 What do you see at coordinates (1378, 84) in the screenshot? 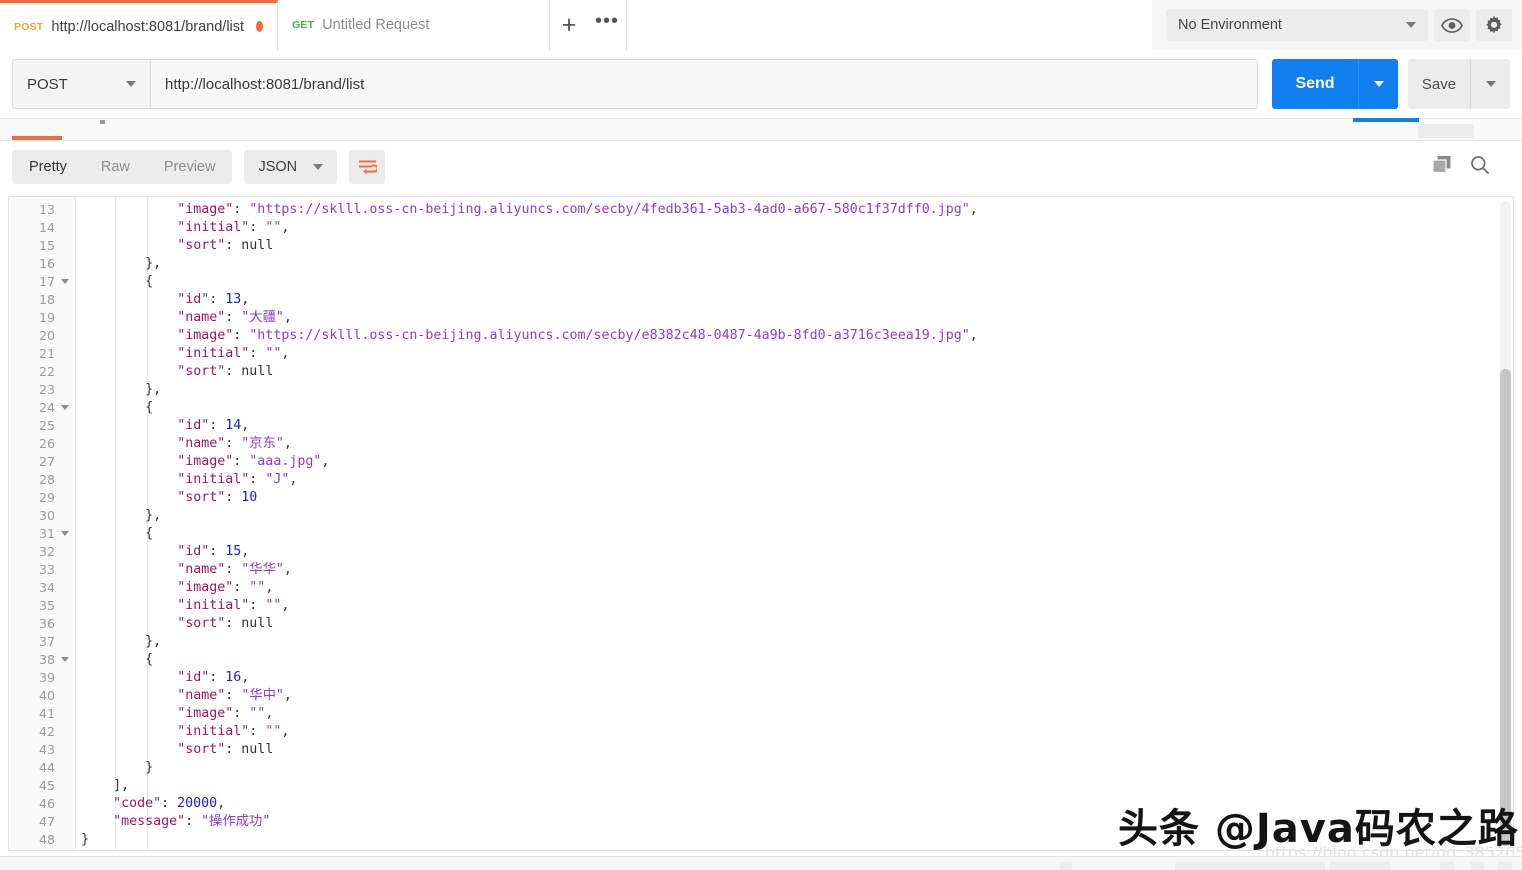
I see `send-options-button` at bounding box center [1378, 84].